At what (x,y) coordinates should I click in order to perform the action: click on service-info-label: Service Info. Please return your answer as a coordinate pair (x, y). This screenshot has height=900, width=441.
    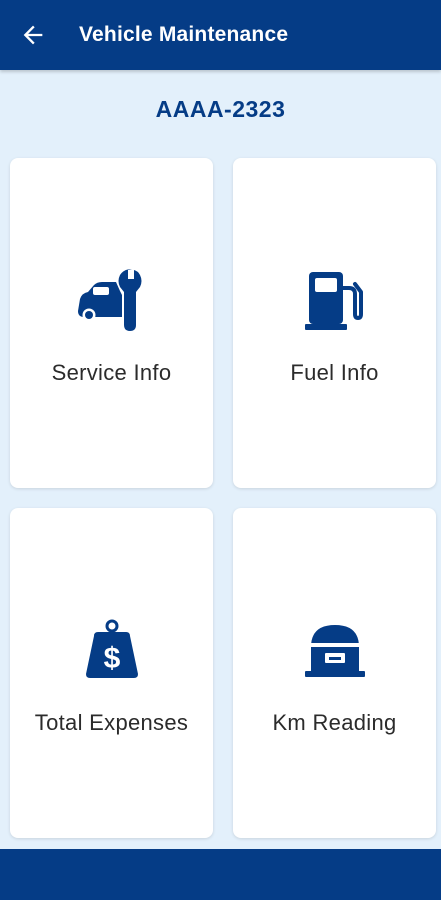
    Looking at the image, I should click on (111, 372).